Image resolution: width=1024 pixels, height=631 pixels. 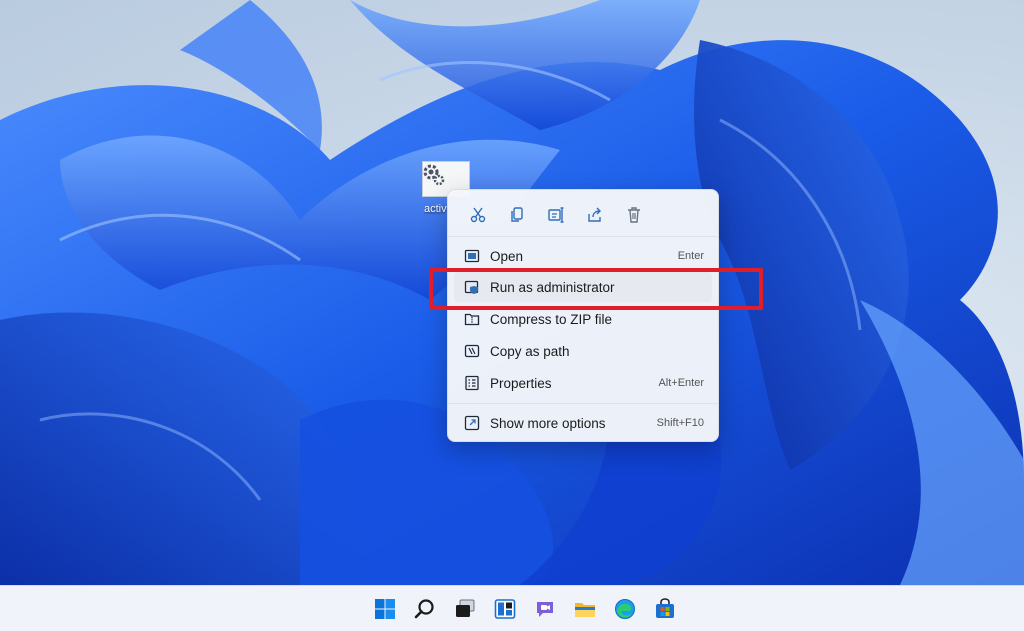 I want to click on menu-item-shortcut: Shift+F10, so click(x=680, y=423).